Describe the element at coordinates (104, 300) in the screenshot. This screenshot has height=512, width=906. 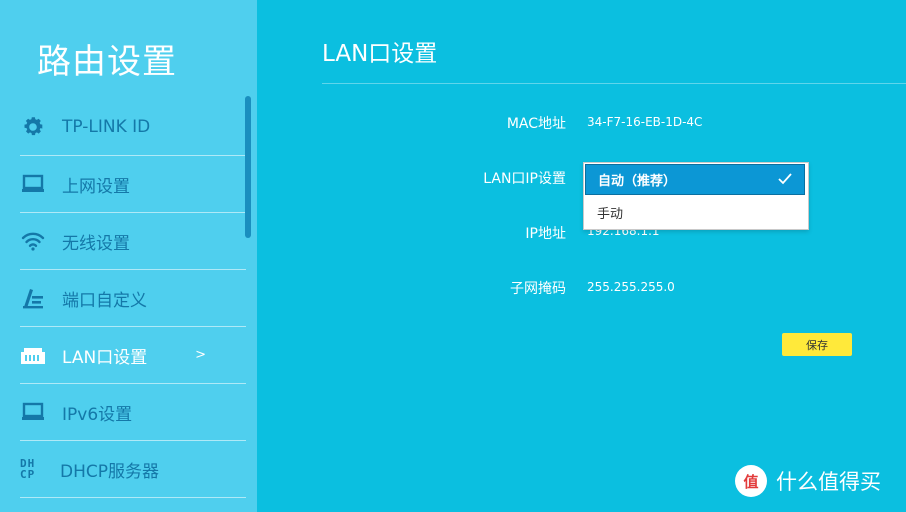
I see `sidebar-item-label: 端口自定义` at that location.